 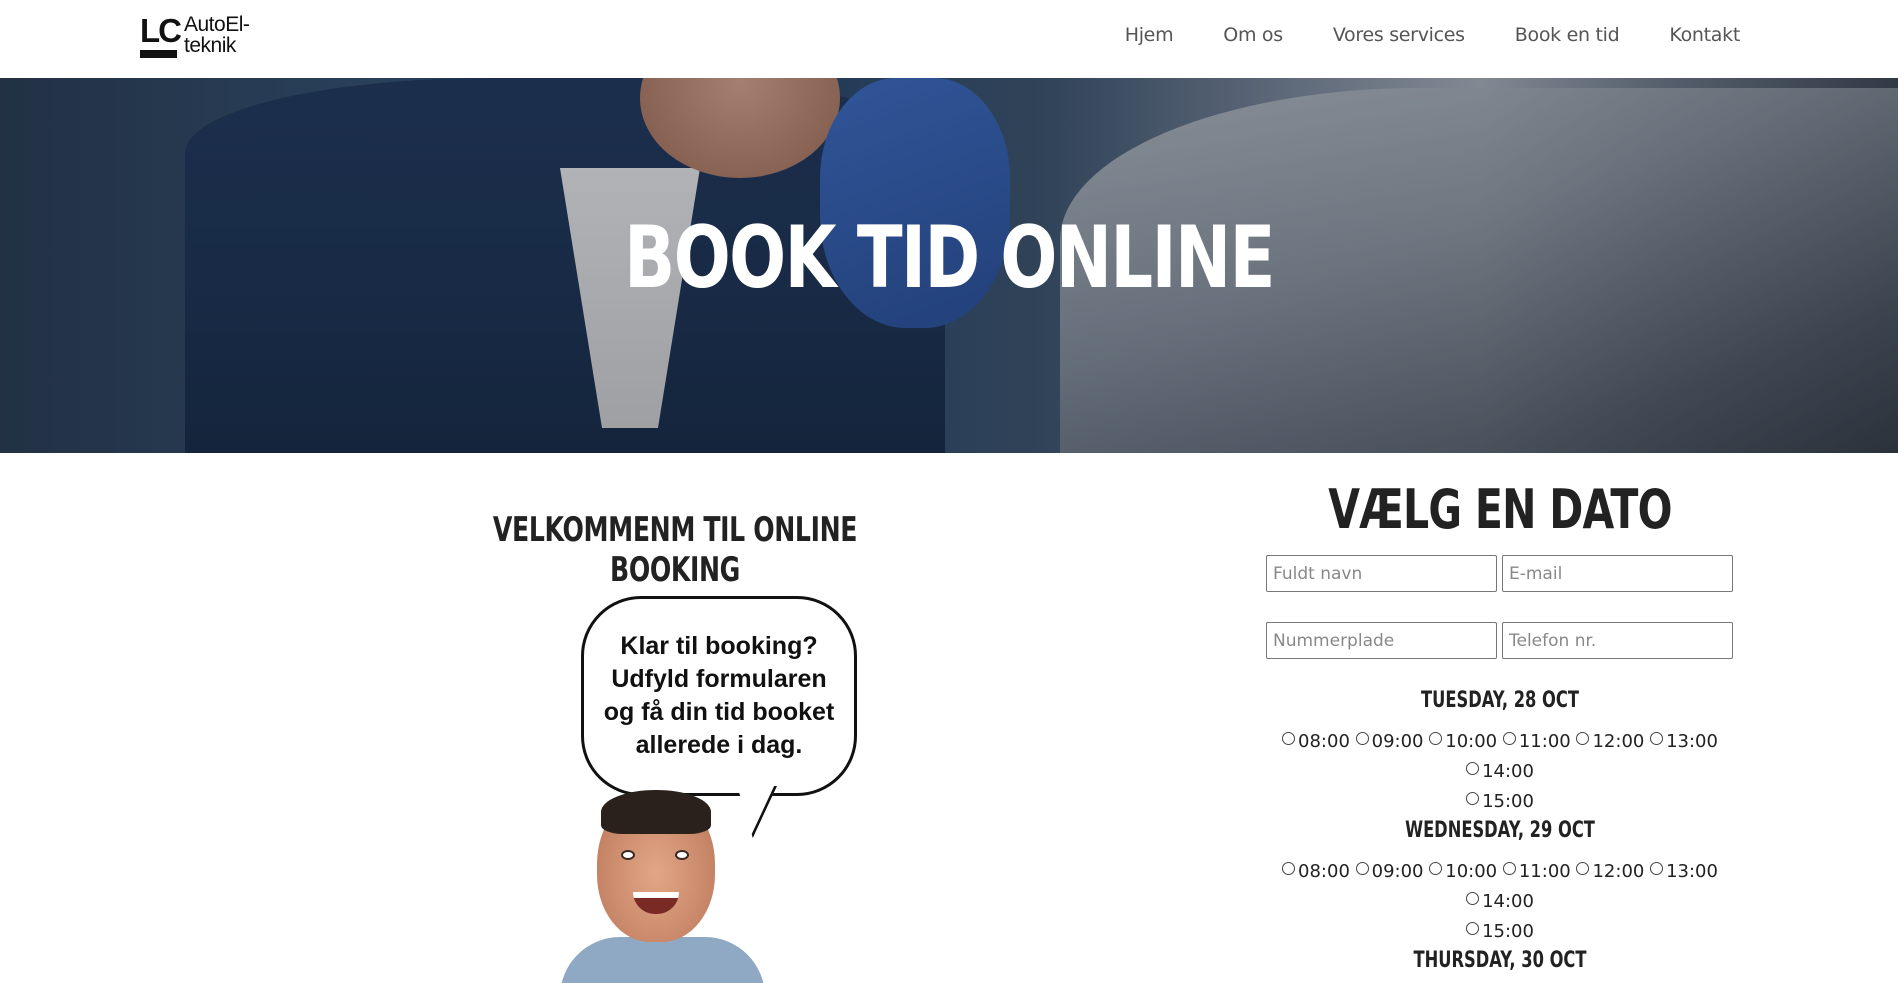 What do you see at coordinates (217, 35) in the screenshot?
I see `logo-text: AutoEl- teknik` at bounding box center [217, 35].